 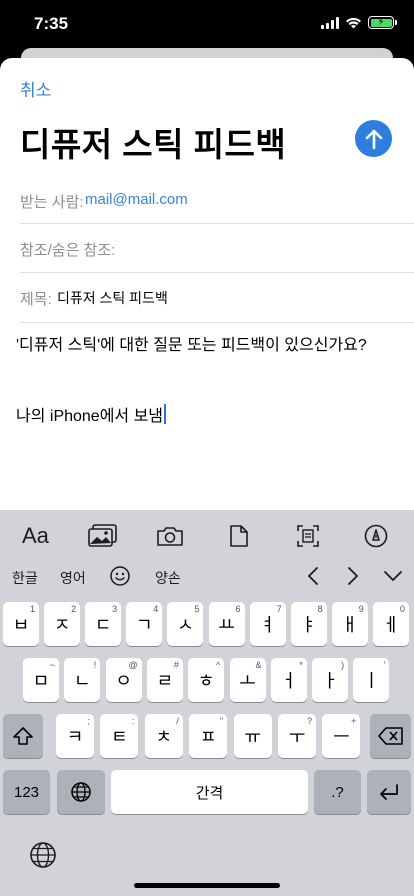 I want to click on language-korean-button: 한글, so click(x=25, y=578).